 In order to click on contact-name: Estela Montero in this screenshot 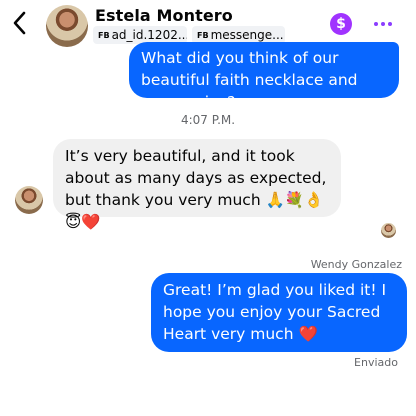, I will do `click(164, 15)`.